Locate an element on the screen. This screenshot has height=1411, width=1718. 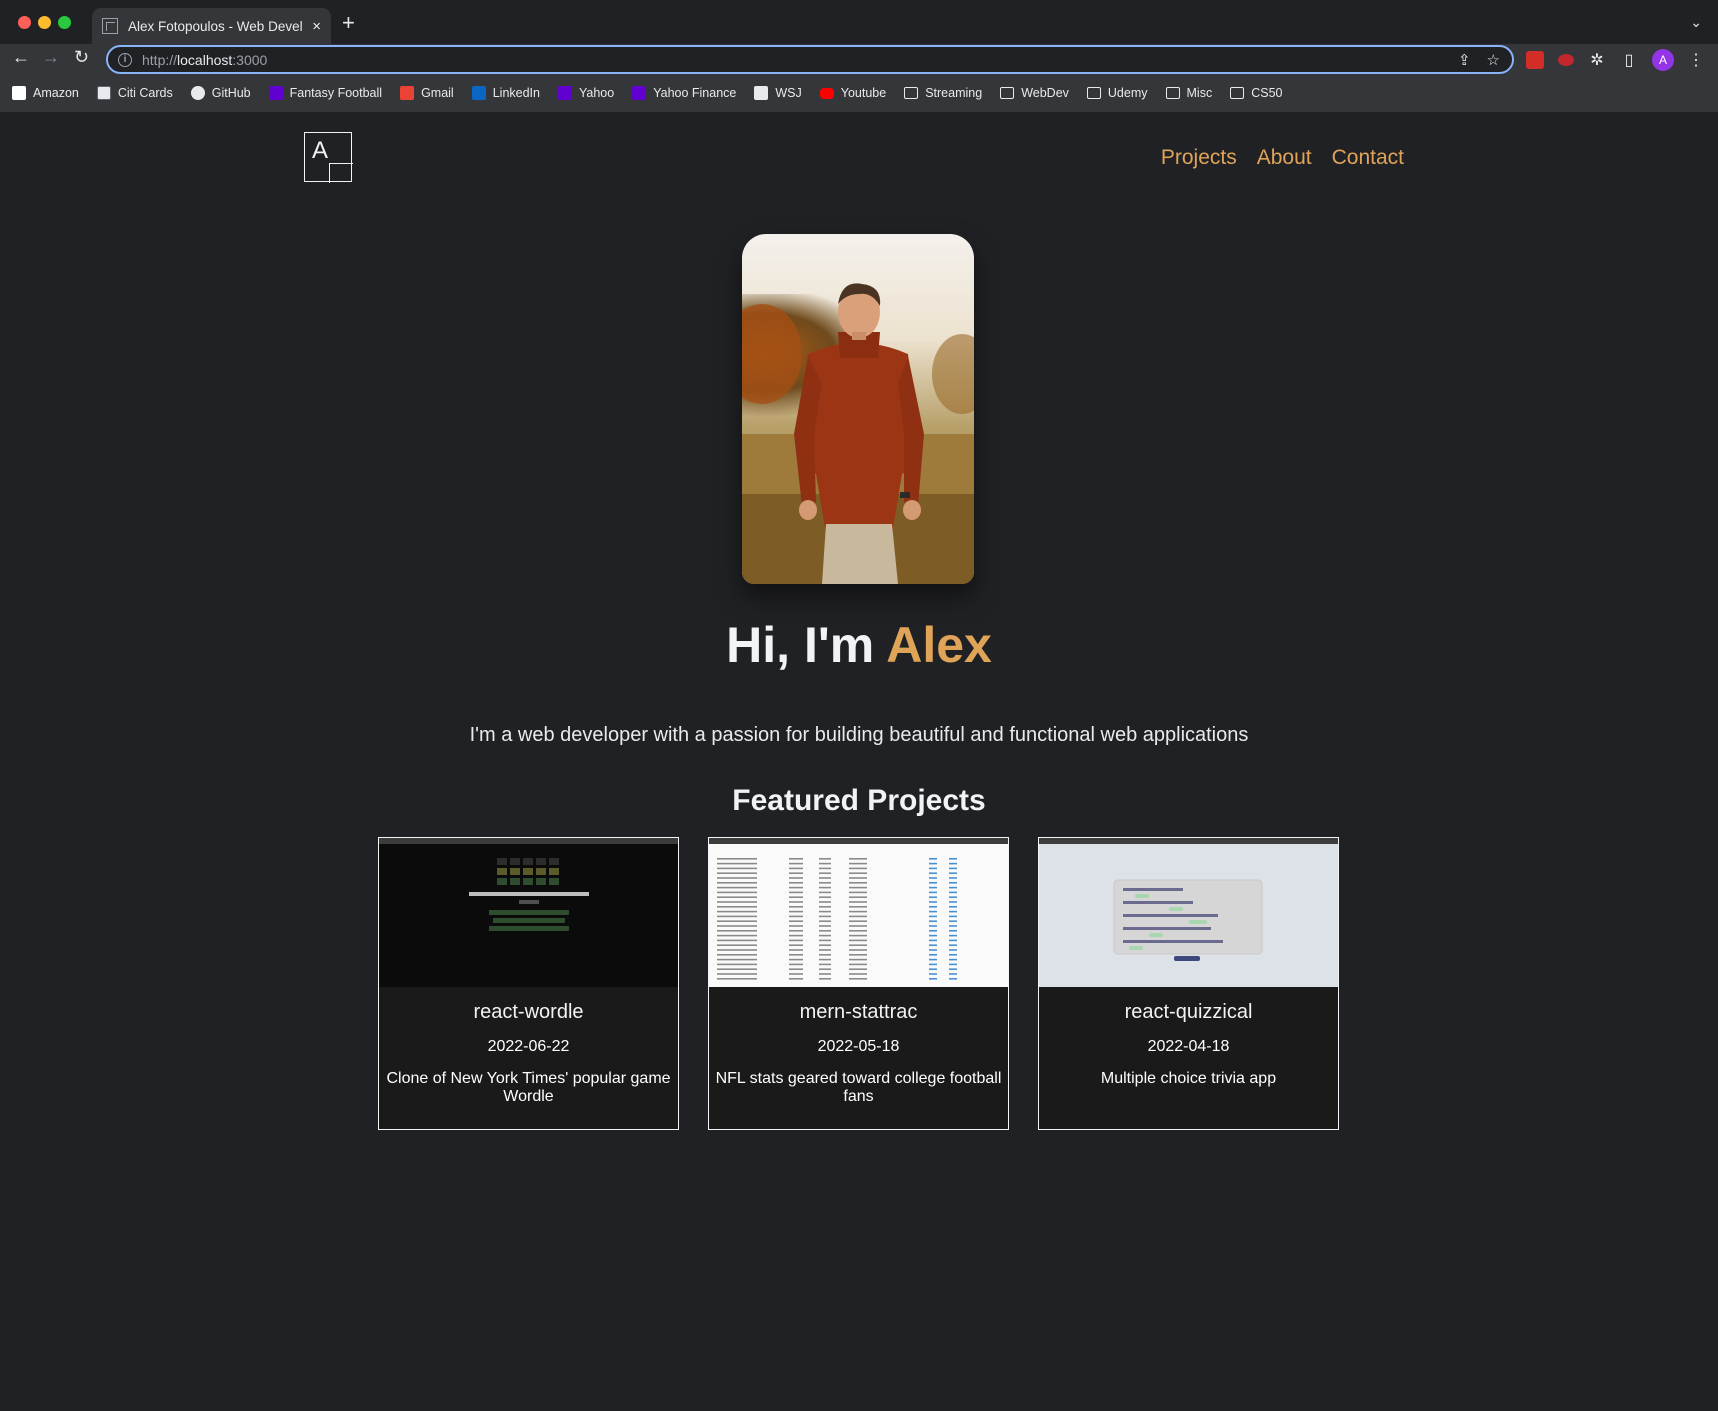
bookmark-cs50: CS50 is located at coordinates (1256, 93).